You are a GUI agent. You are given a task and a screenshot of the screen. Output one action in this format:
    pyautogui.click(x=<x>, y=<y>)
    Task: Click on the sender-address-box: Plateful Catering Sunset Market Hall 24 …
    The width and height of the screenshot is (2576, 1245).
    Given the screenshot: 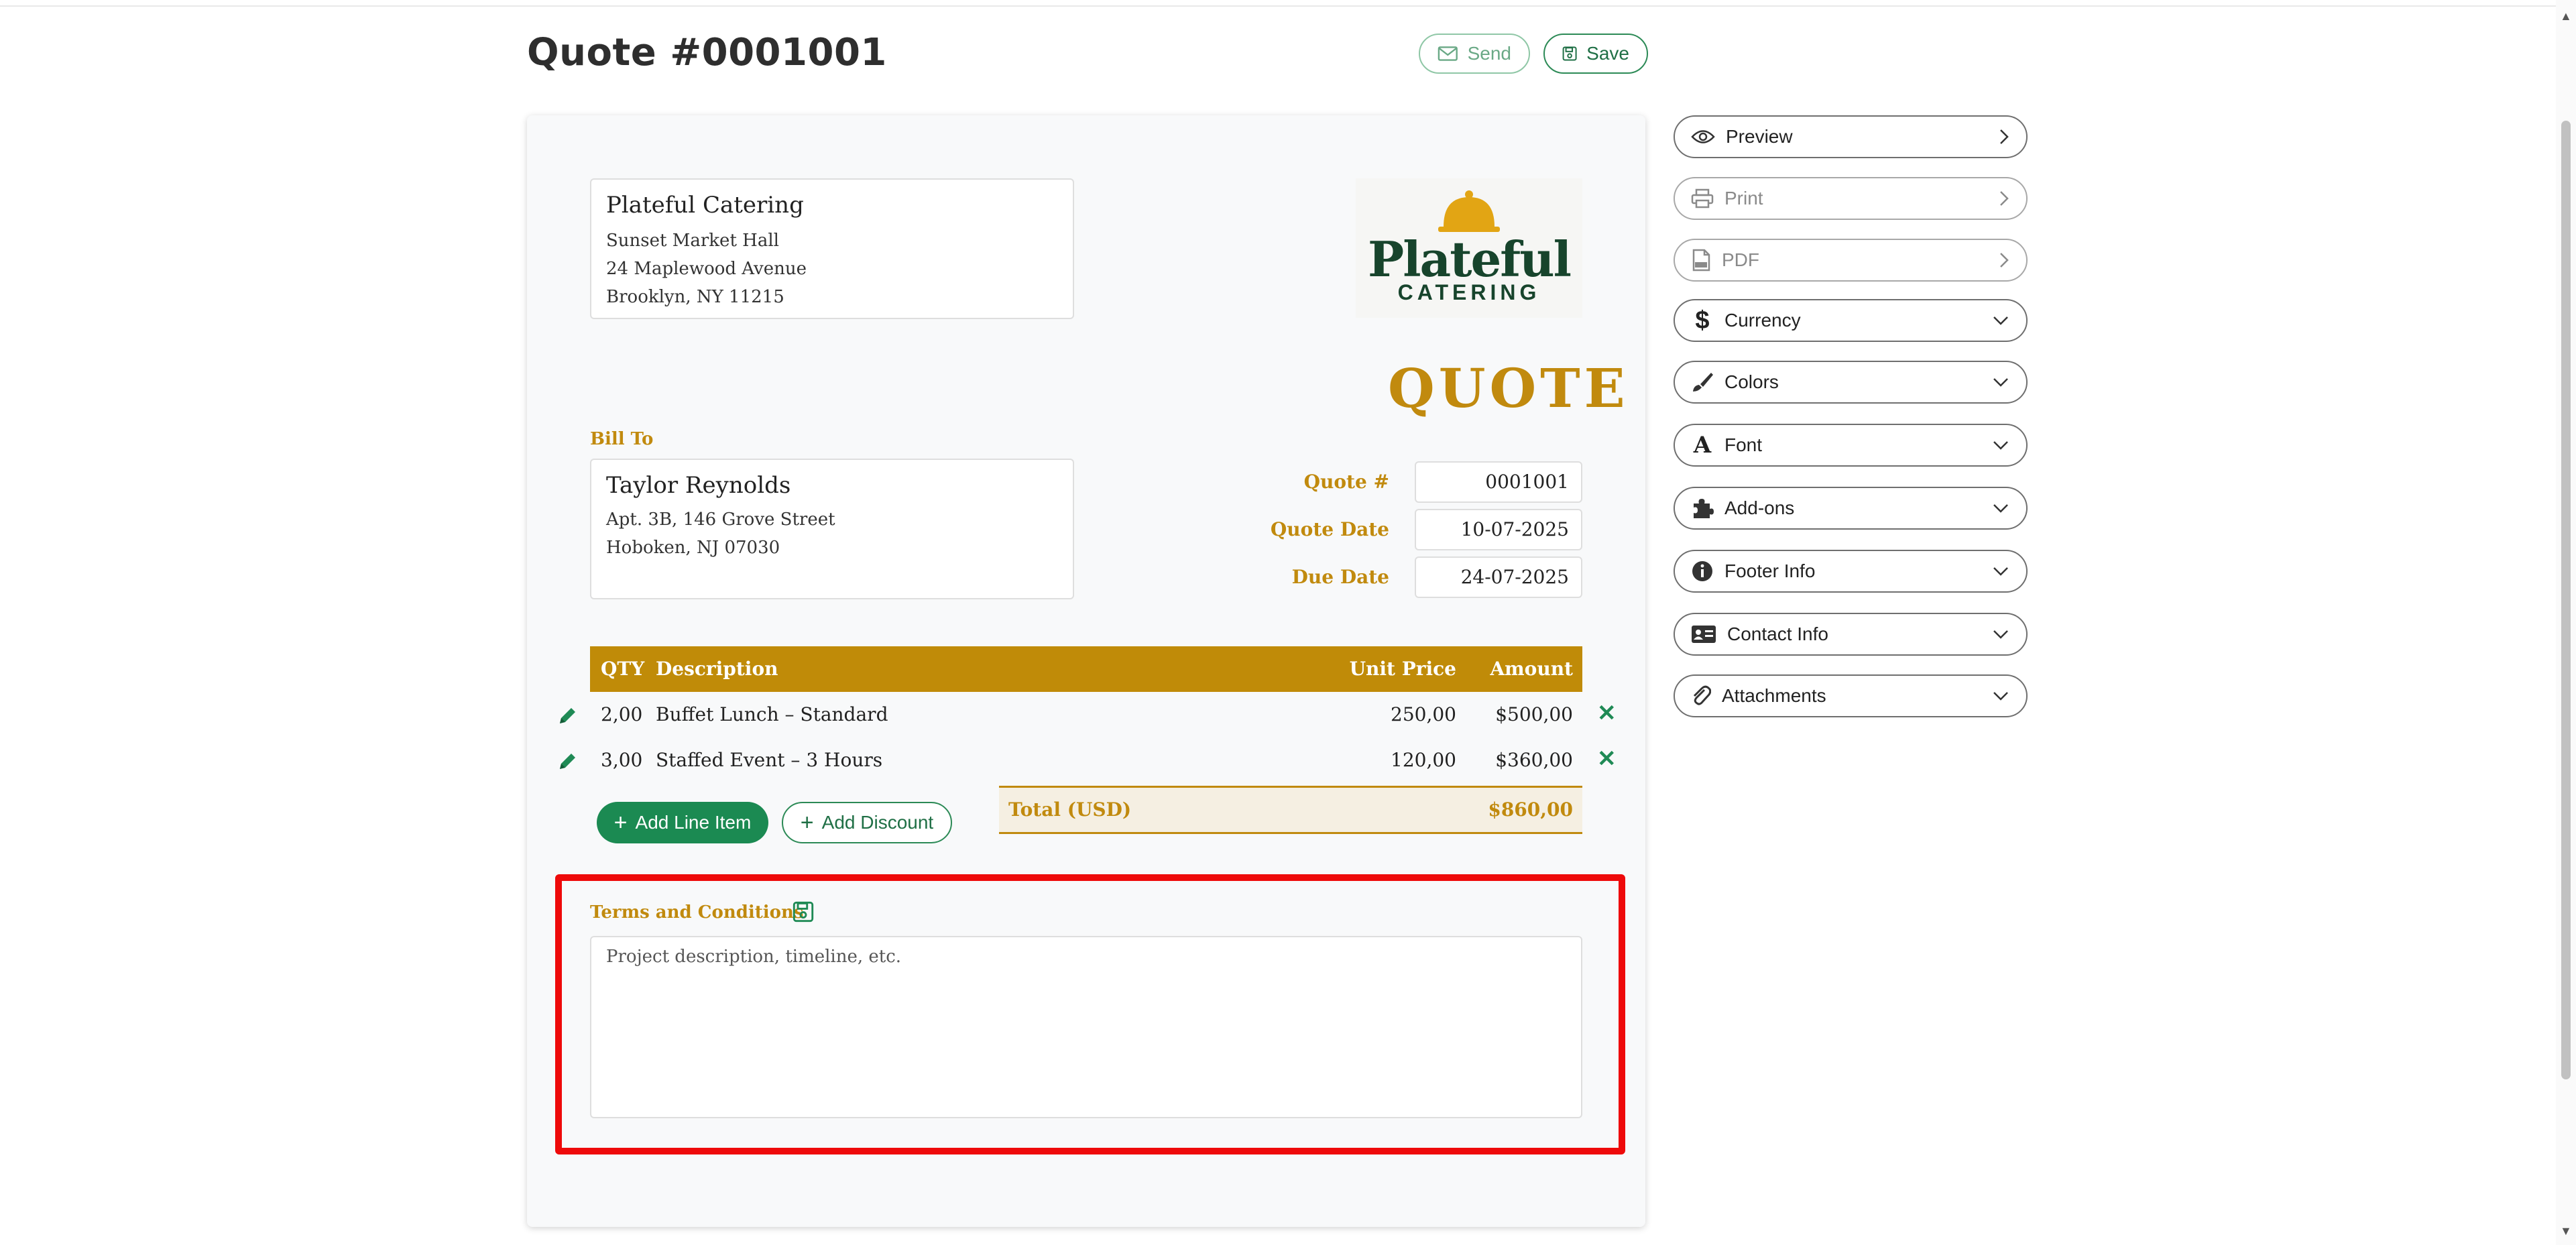 What is the action you would take?
    pyautogui.click(x=832, y=248)
    